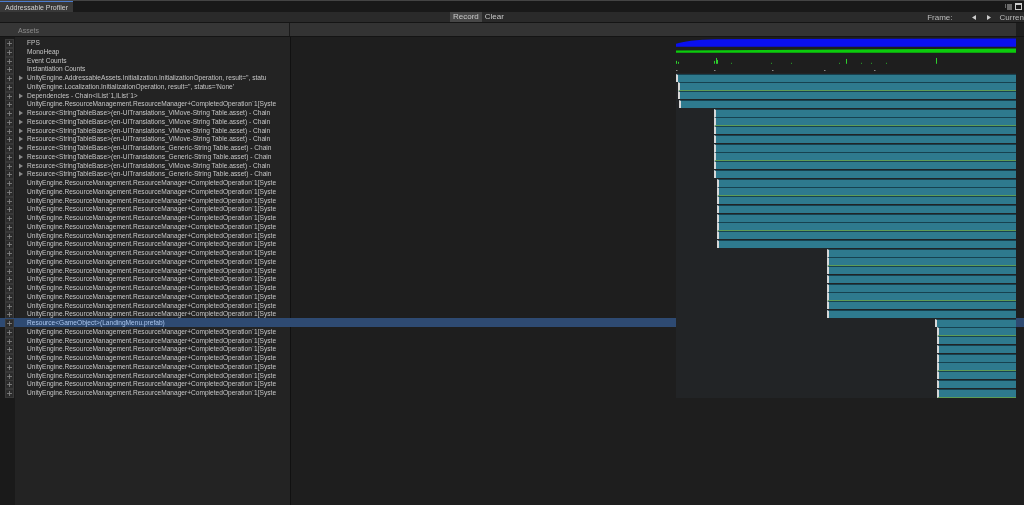 The height and width of the screenshot is (505, 1024). Describe the element at coordinates (1008, 6) in the screenshot. I see `menu-icon` at that location.